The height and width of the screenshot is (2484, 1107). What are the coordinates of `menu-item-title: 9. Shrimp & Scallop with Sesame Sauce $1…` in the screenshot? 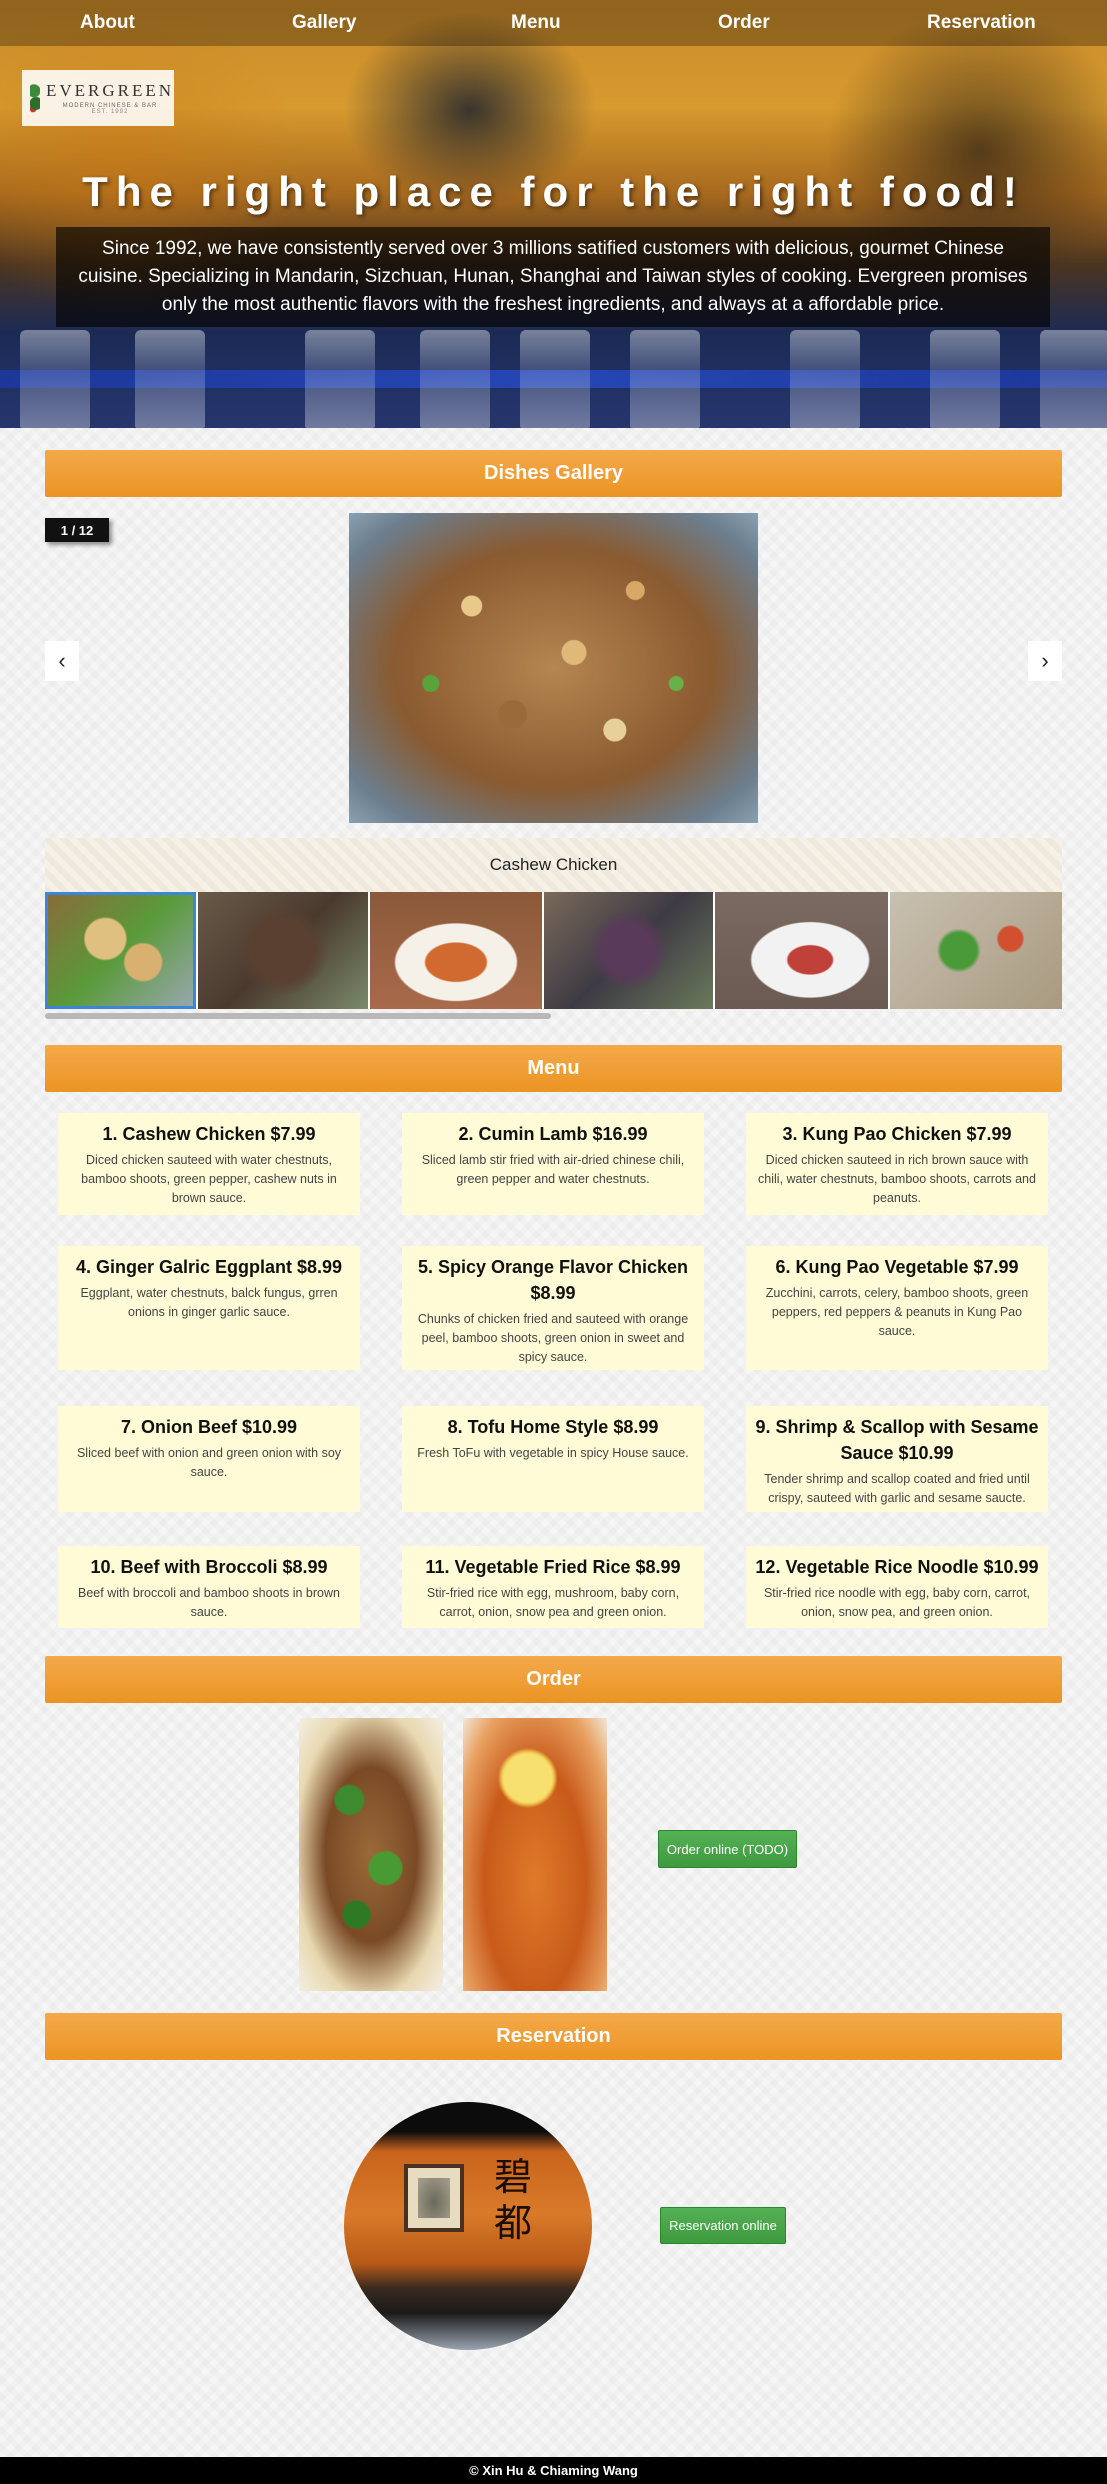 It's located at (897, 1440).